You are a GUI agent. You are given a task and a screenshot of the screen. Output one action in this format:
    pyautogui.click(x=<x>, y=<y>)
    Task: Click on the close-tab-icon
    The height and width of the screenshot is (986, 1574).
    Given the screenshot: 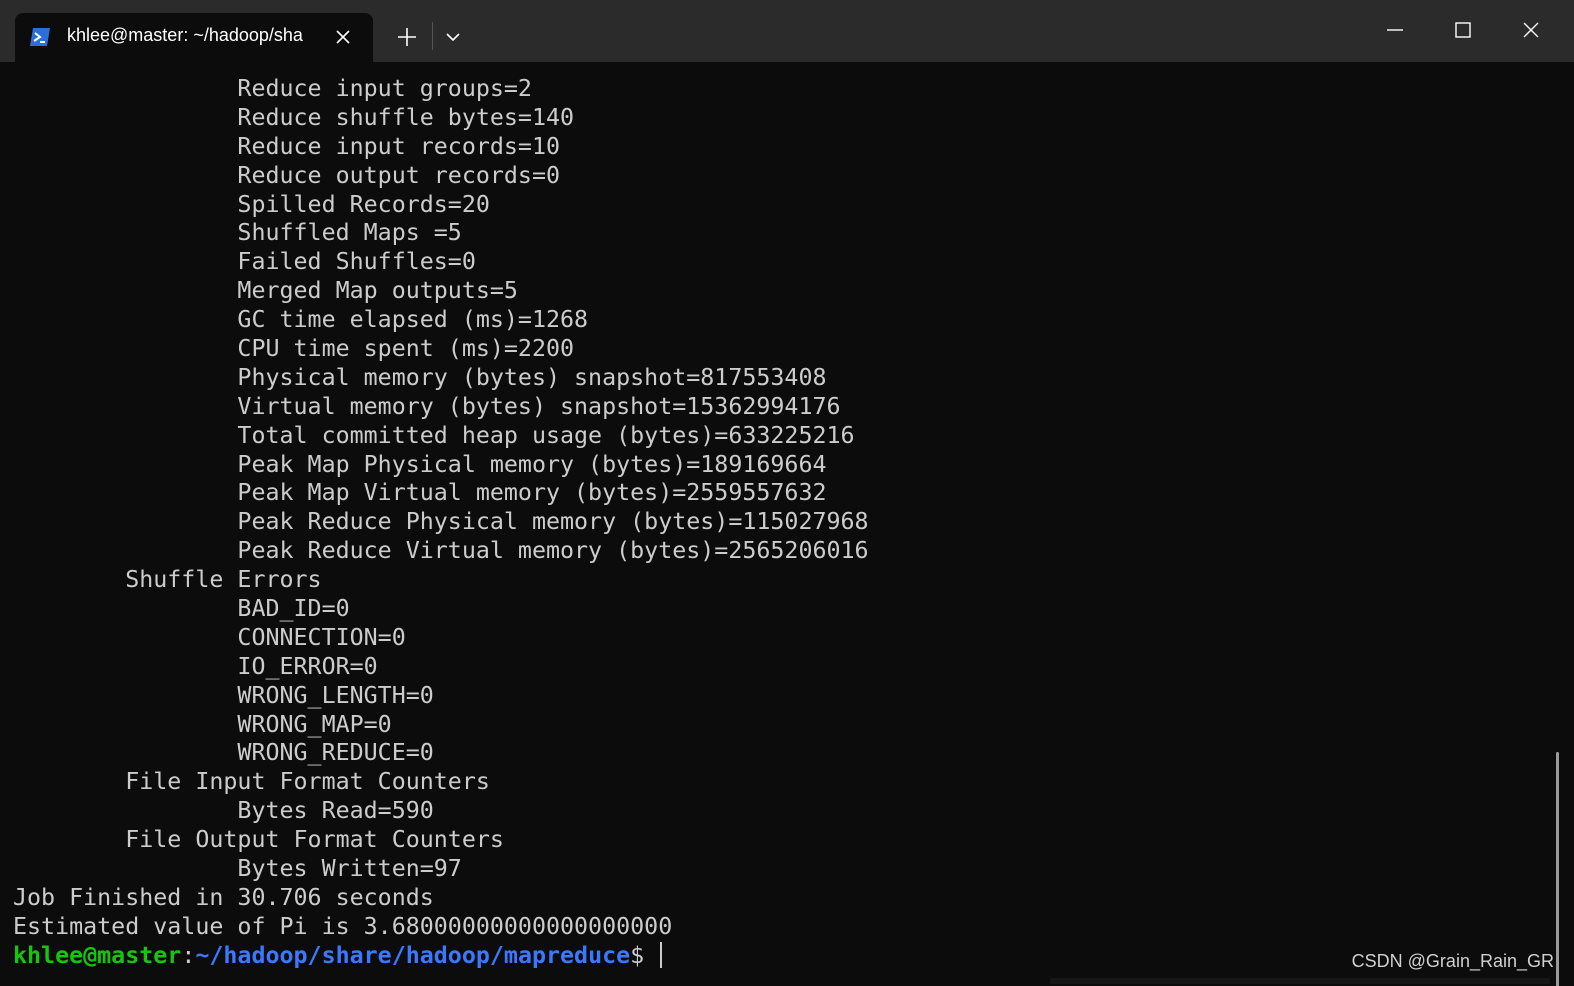 What is the action you would take?
    pyautogui.click(x=343, y=37)
    